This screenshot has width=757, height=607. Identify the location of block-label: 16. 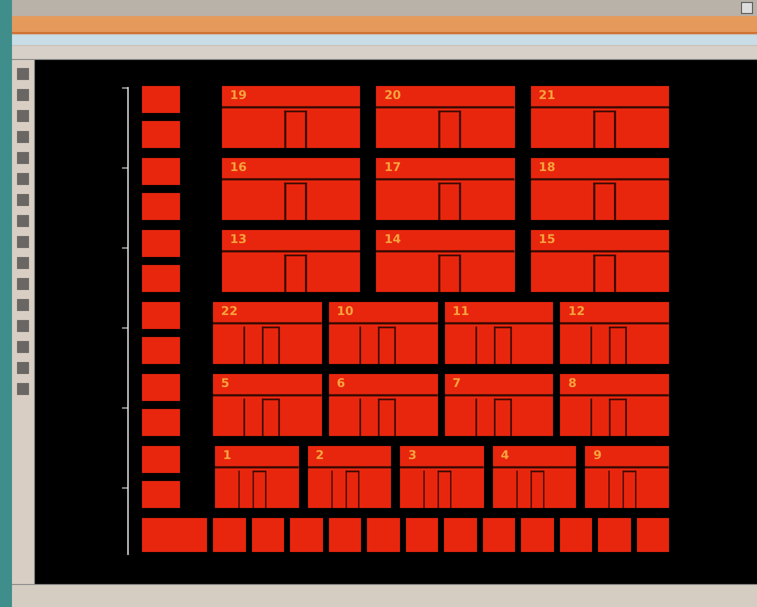
(238, 167).